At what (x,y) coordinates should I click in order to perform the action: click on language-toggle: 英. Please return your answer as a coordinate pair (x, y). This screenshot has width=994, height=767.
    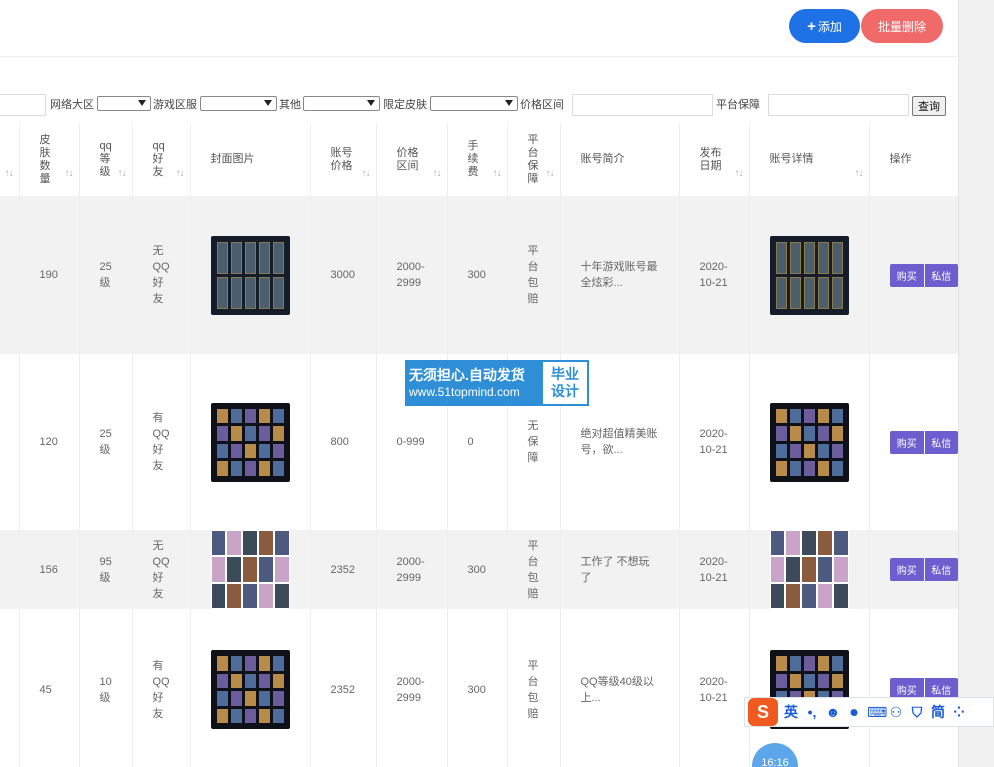
    Looking at the image, I should click on (791, 712).